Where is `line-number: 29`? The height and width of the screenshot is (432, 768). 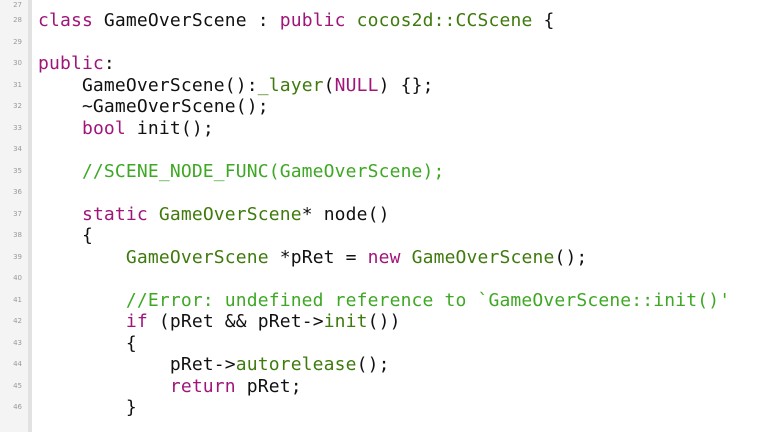
line-number: 29 is located at coordinates (17, 41).